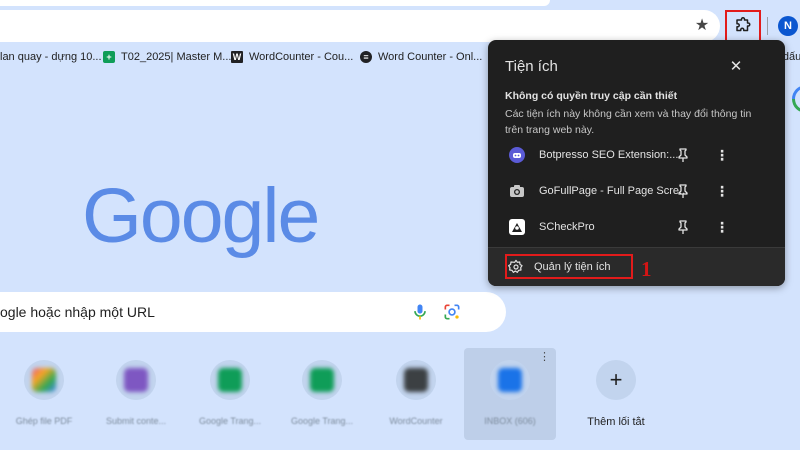 The width and height of the screenshot is (800, 450). I want to click on extension-item: GoFullPage - Full Page Scre... ⋮, so click(636, 191).